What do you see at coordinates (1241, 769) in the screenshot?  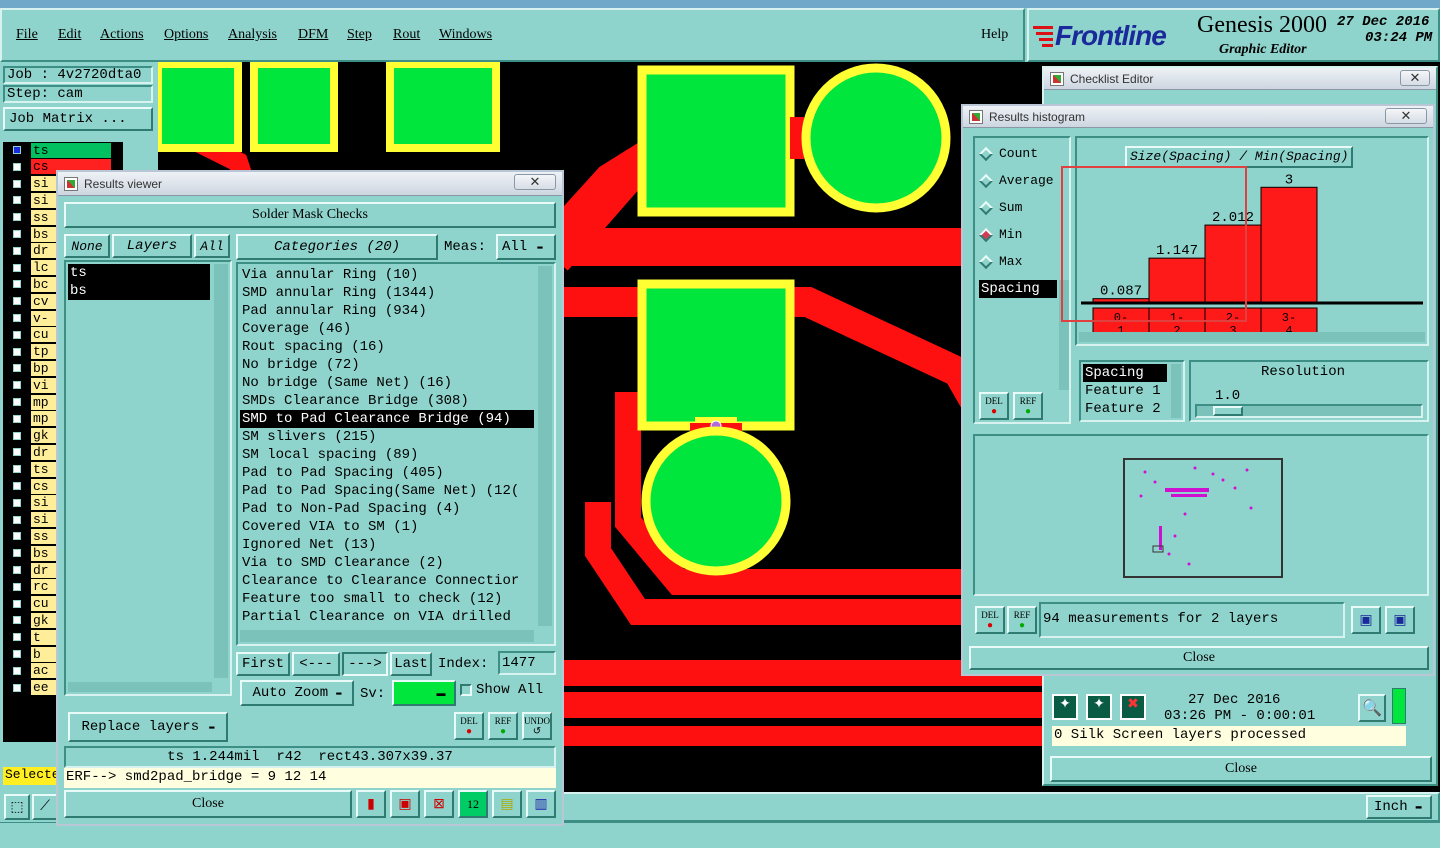 I see `checklist-close-button: Close` at bounding box center [1241, 769].